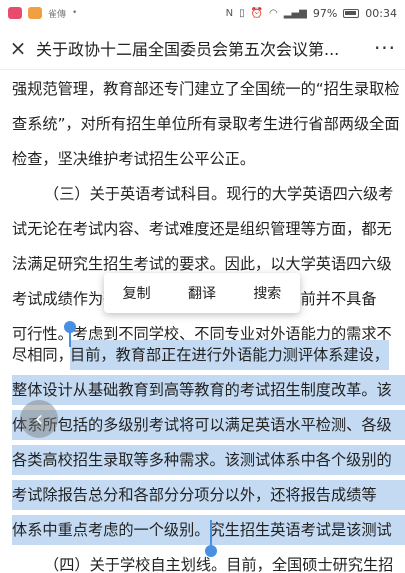 The image size is (405, 573). Describe the element at coordinates (208, 495) in the screenshot. I see `selected-text-line: 考试除报告总分和各部分分项分以外，还将报告成绩等` at that location.